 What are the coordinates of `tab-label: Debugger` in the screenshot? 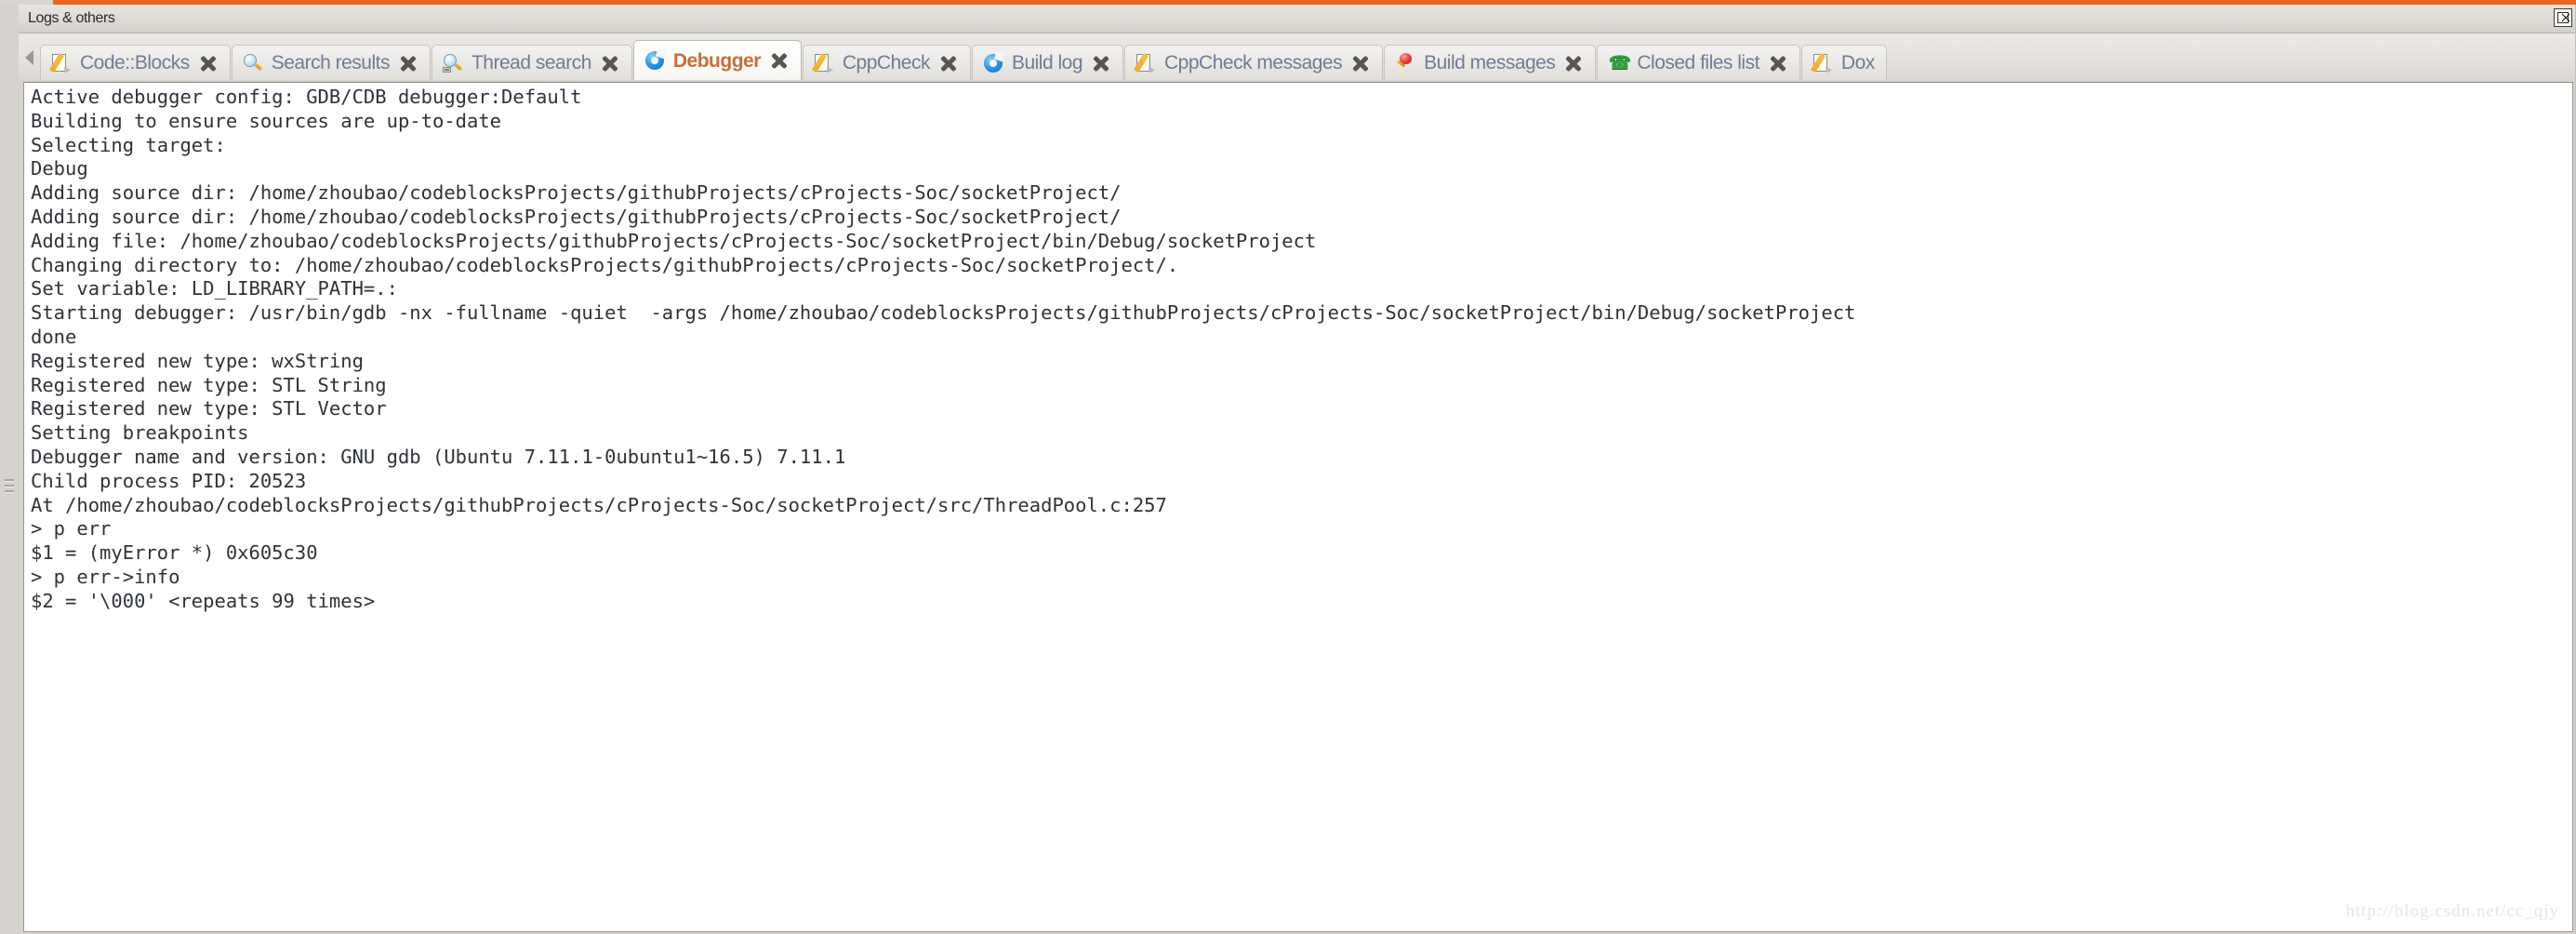 It's located at (717, 60).